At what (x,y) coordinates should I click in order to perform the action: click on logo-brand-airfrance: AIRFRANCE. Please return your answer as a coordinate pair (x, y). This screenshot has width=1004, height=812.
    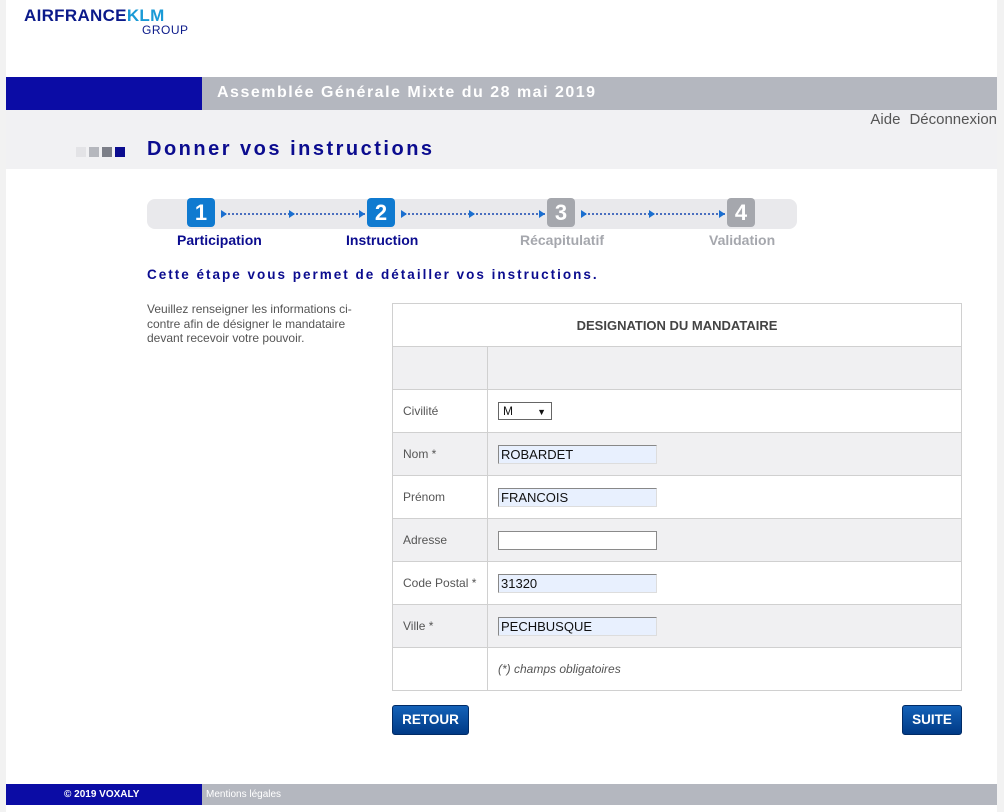
    Looking at the image, I should click on (75, 15).